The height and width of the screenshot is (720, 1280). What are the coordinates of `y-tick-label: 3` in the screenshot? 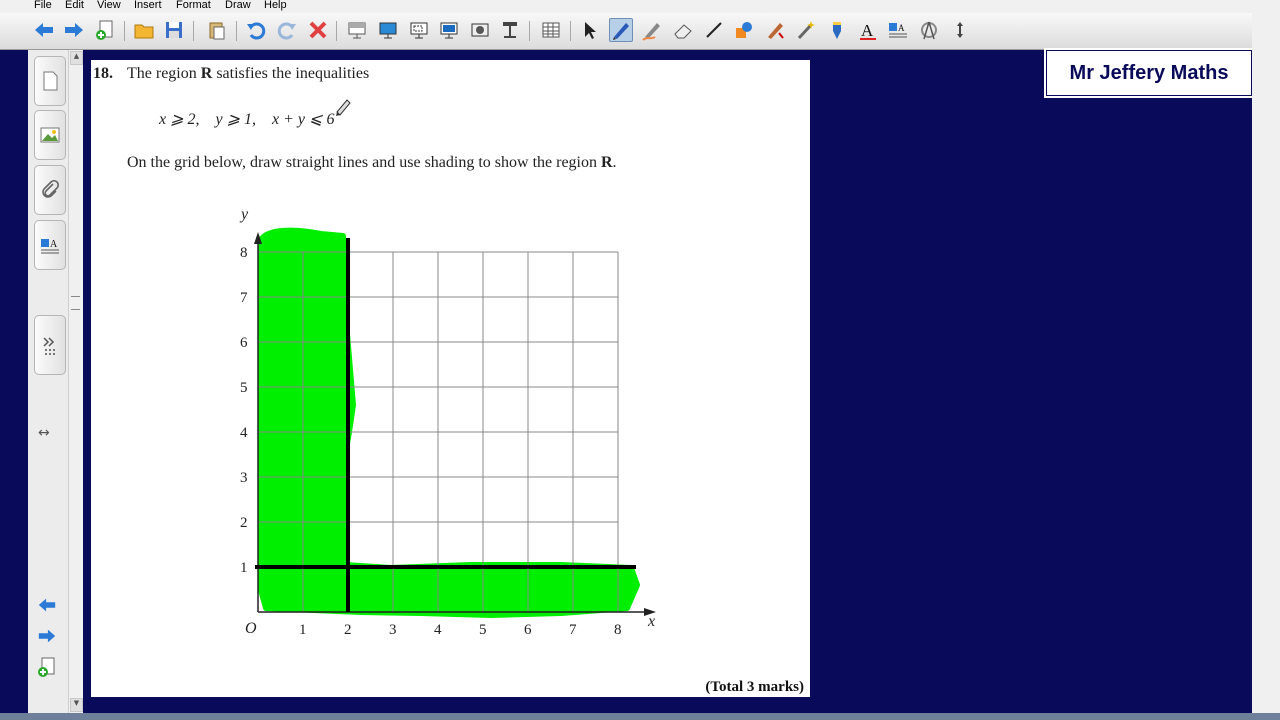 It's located at (244, 478).